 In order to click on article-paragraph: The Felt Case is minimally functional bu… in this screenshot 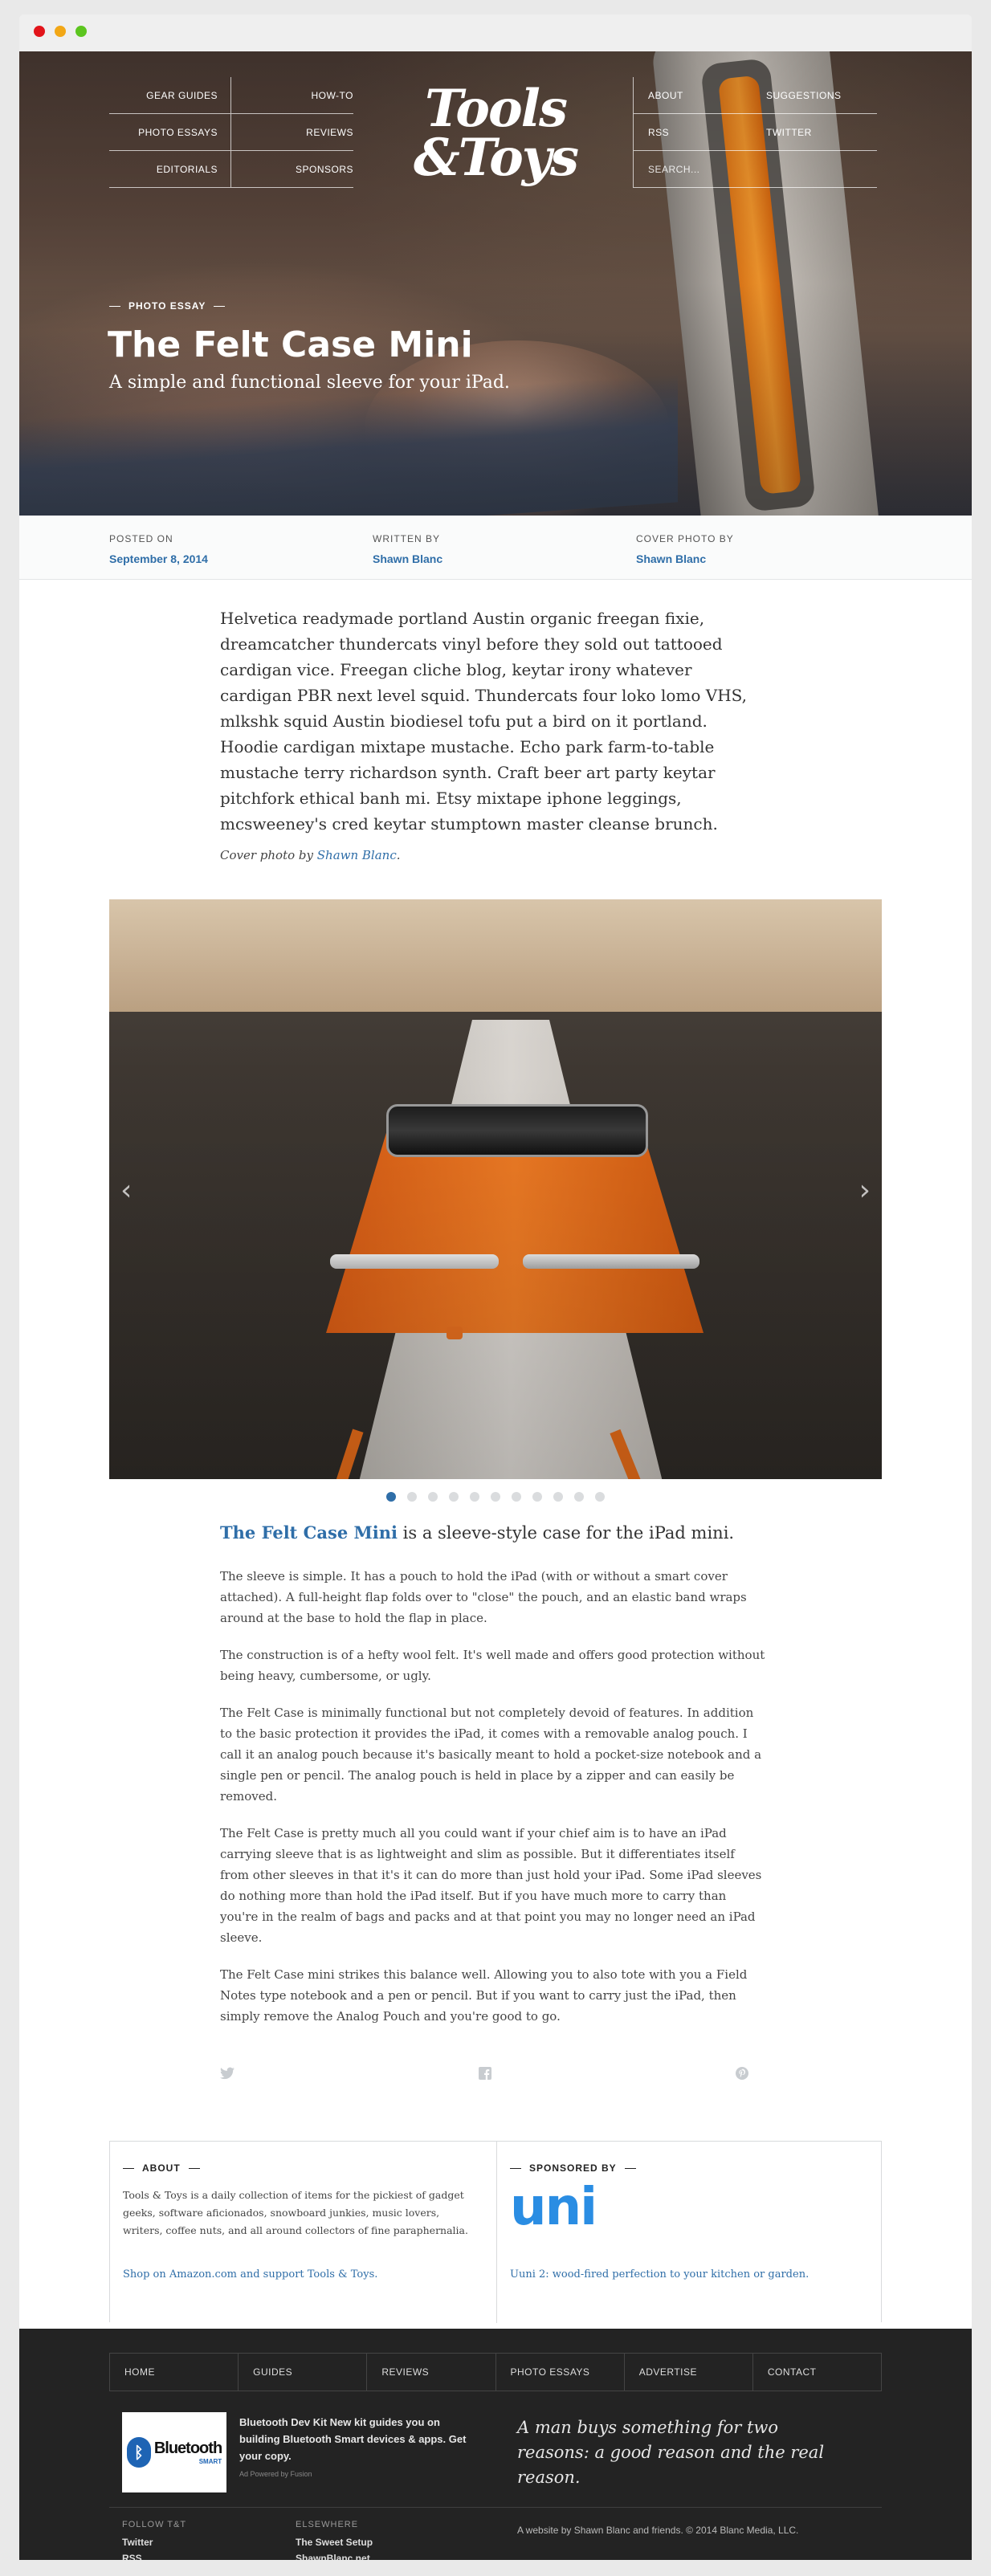, I will do `click(491, 1755)`.